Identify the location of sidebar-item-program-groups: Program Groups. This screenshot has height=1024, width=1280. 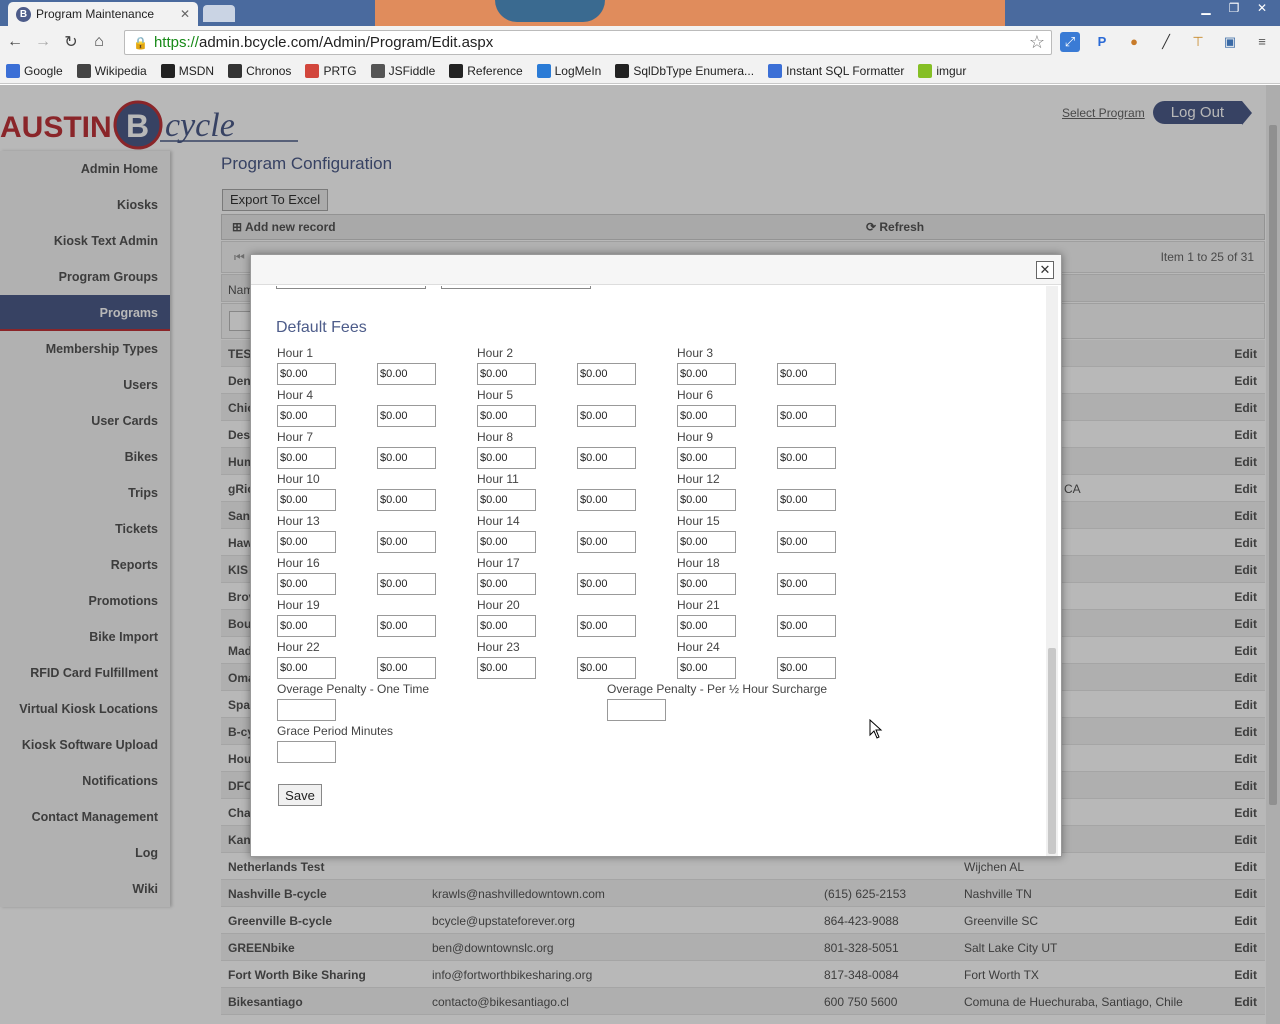
(85, 277).